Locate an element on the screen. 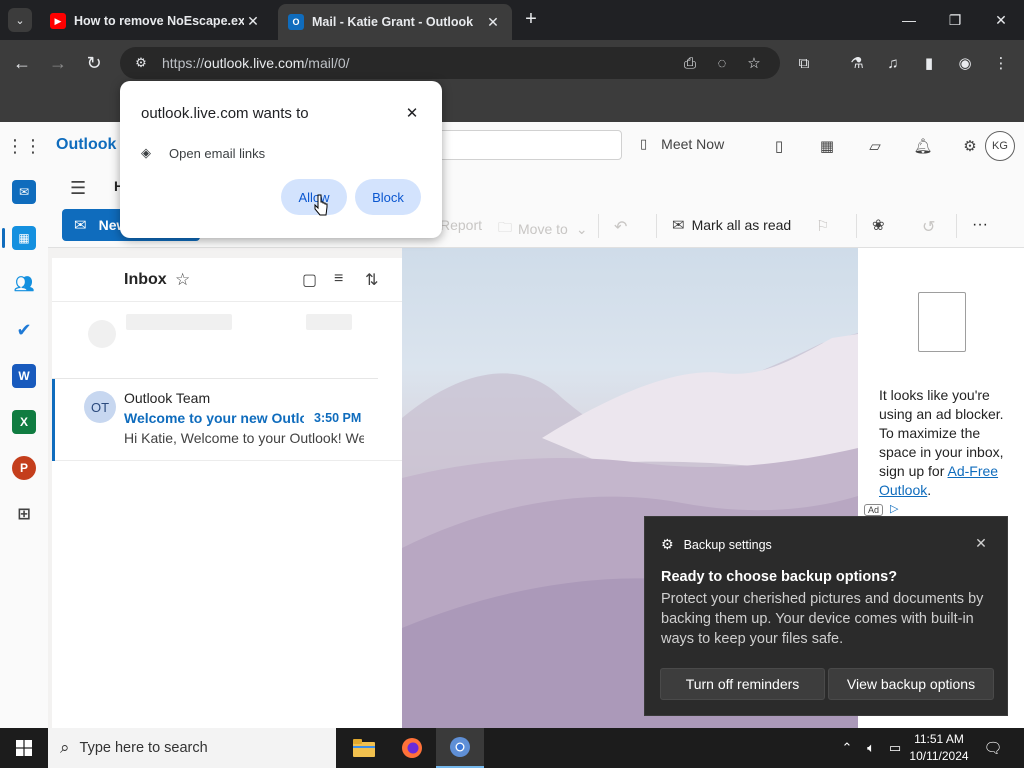 The width and height of the screenshot is (1024, 768). account-avatar: KG is located at coordinates (1000, 146).